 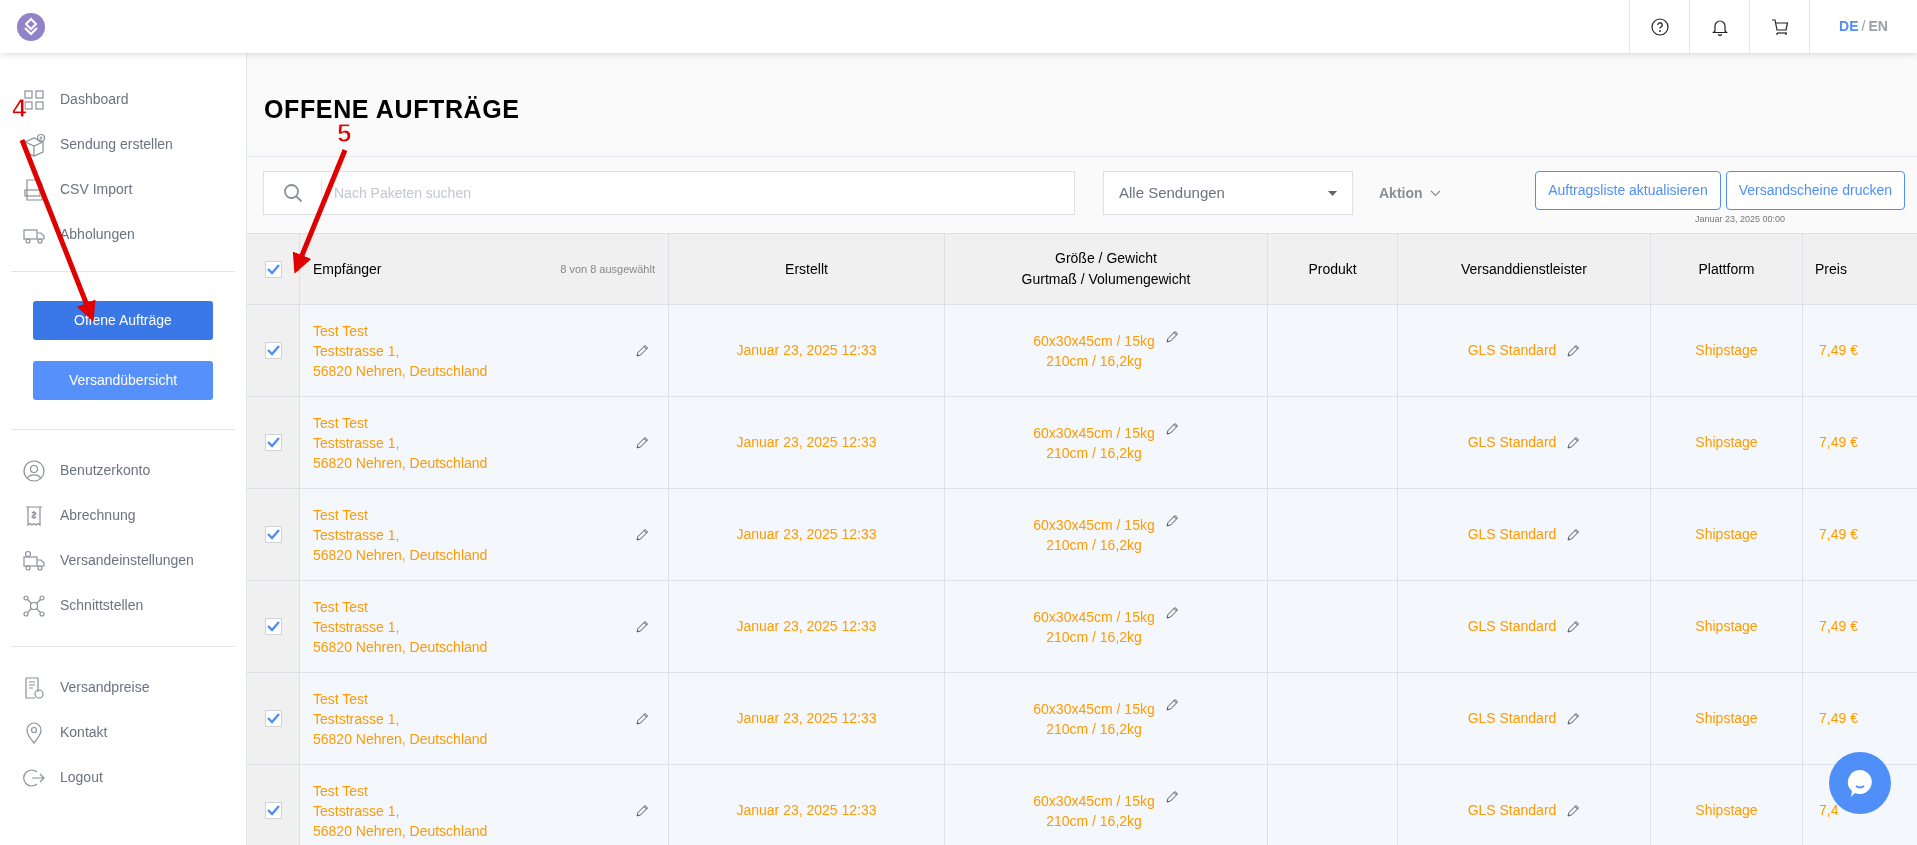 I want to click on dropdown-caret-icon, so click(x=1332, y=193).